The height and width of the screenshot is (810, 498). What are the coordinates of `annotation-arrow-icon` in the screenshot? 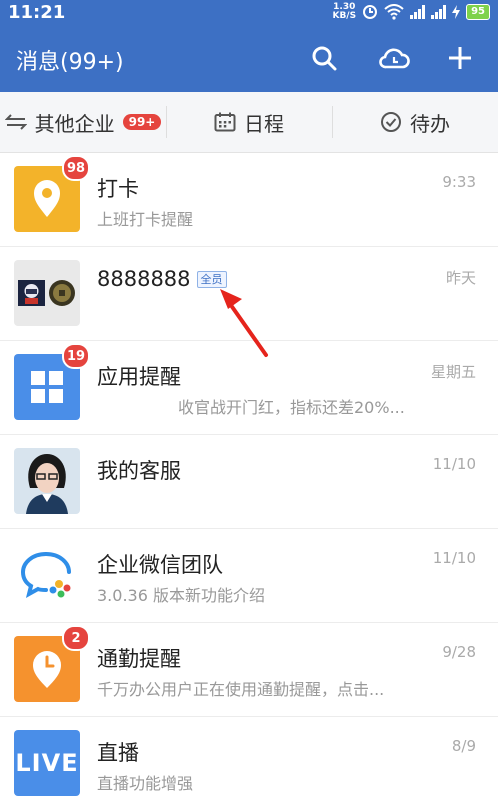 It's located at (244, 323).